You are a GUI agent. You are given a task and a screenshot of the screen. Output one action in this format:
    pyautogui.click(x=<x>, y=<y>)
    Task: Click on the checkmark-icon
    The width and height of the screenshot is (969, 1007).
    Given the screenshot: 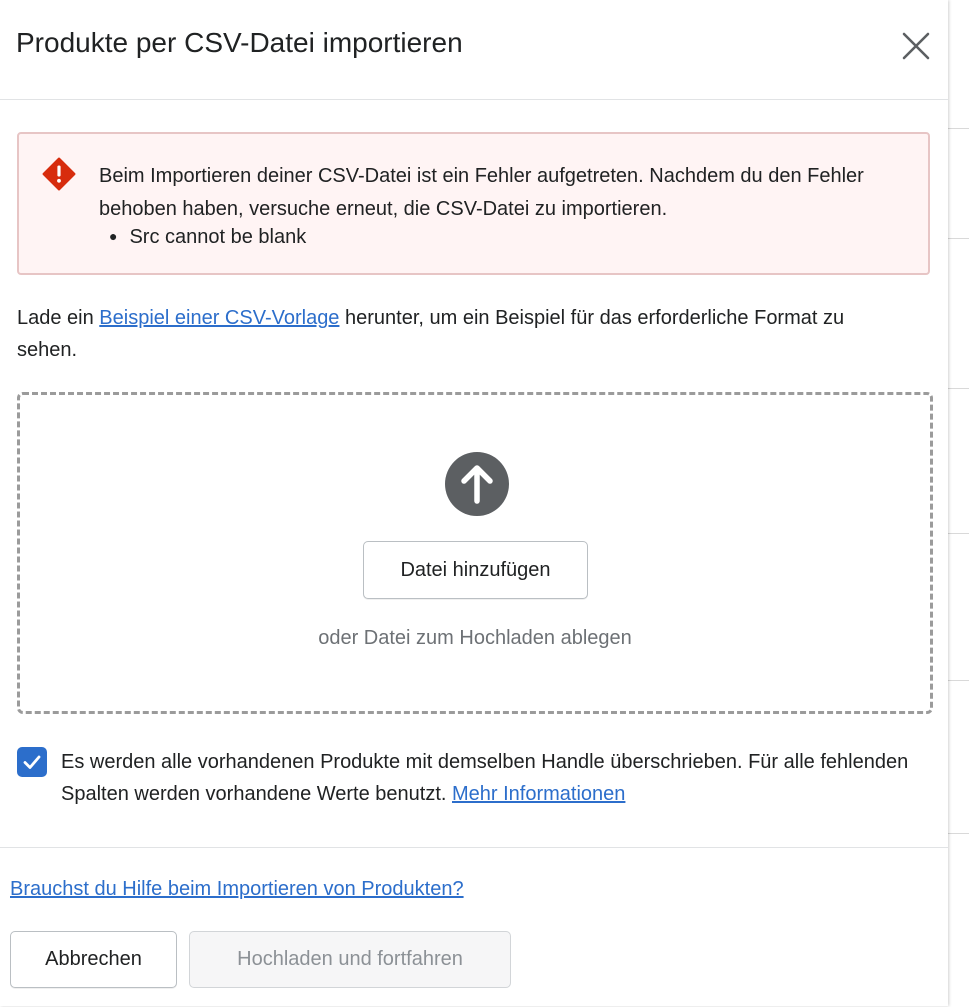 What is the action you would take?
    pyautogui.click(x=32, y=762)
    